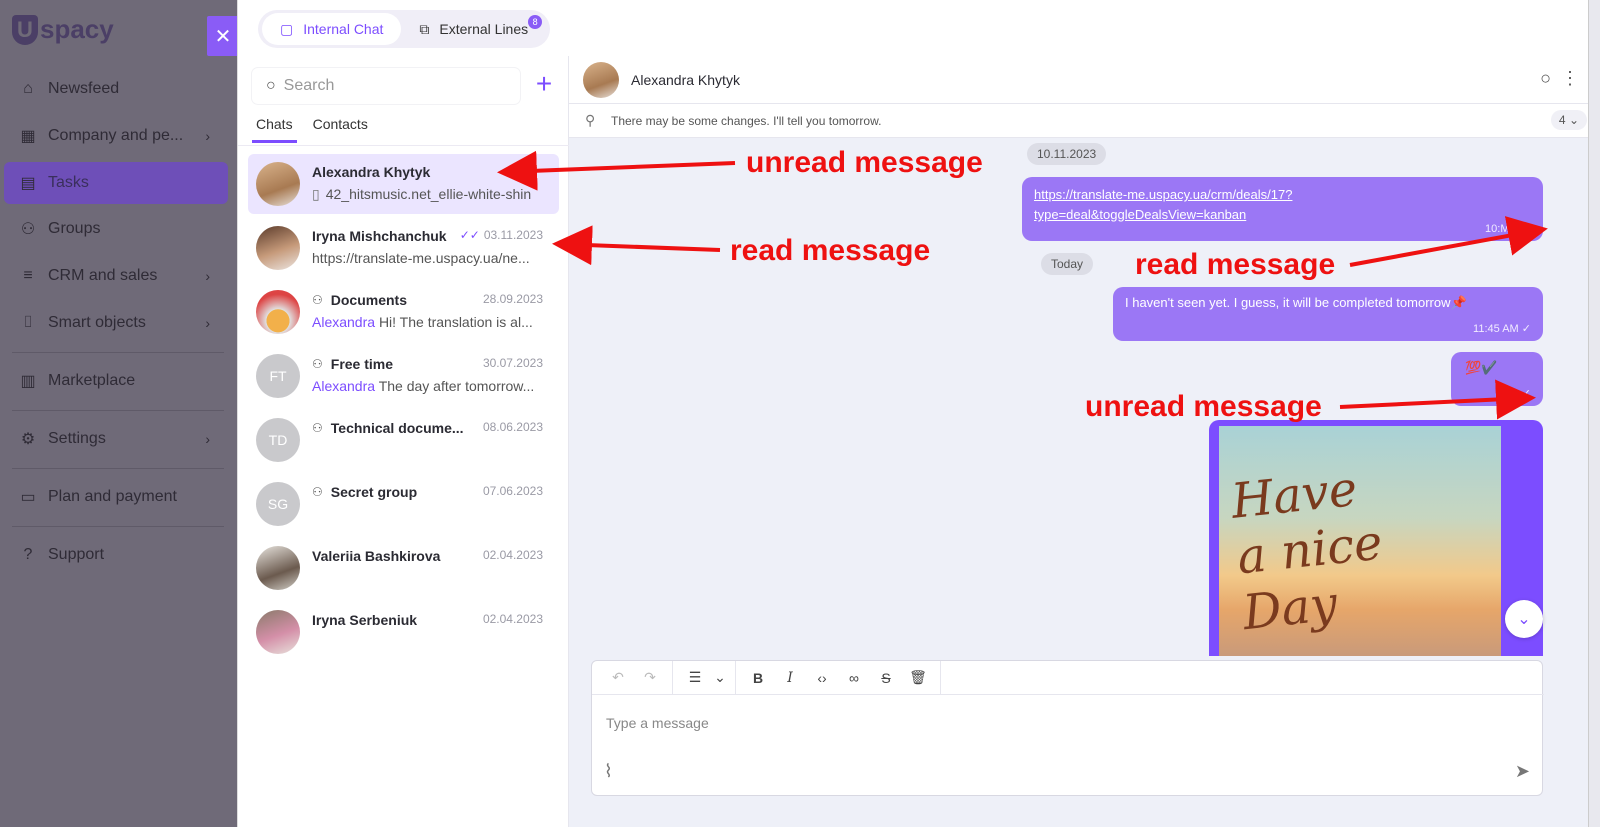 Image resolution: width=1600 pixels, height=827 pixels. Describe the element at coordinates (536, 171) in the screenshot. I see `conversation-date: ✓` at that location.